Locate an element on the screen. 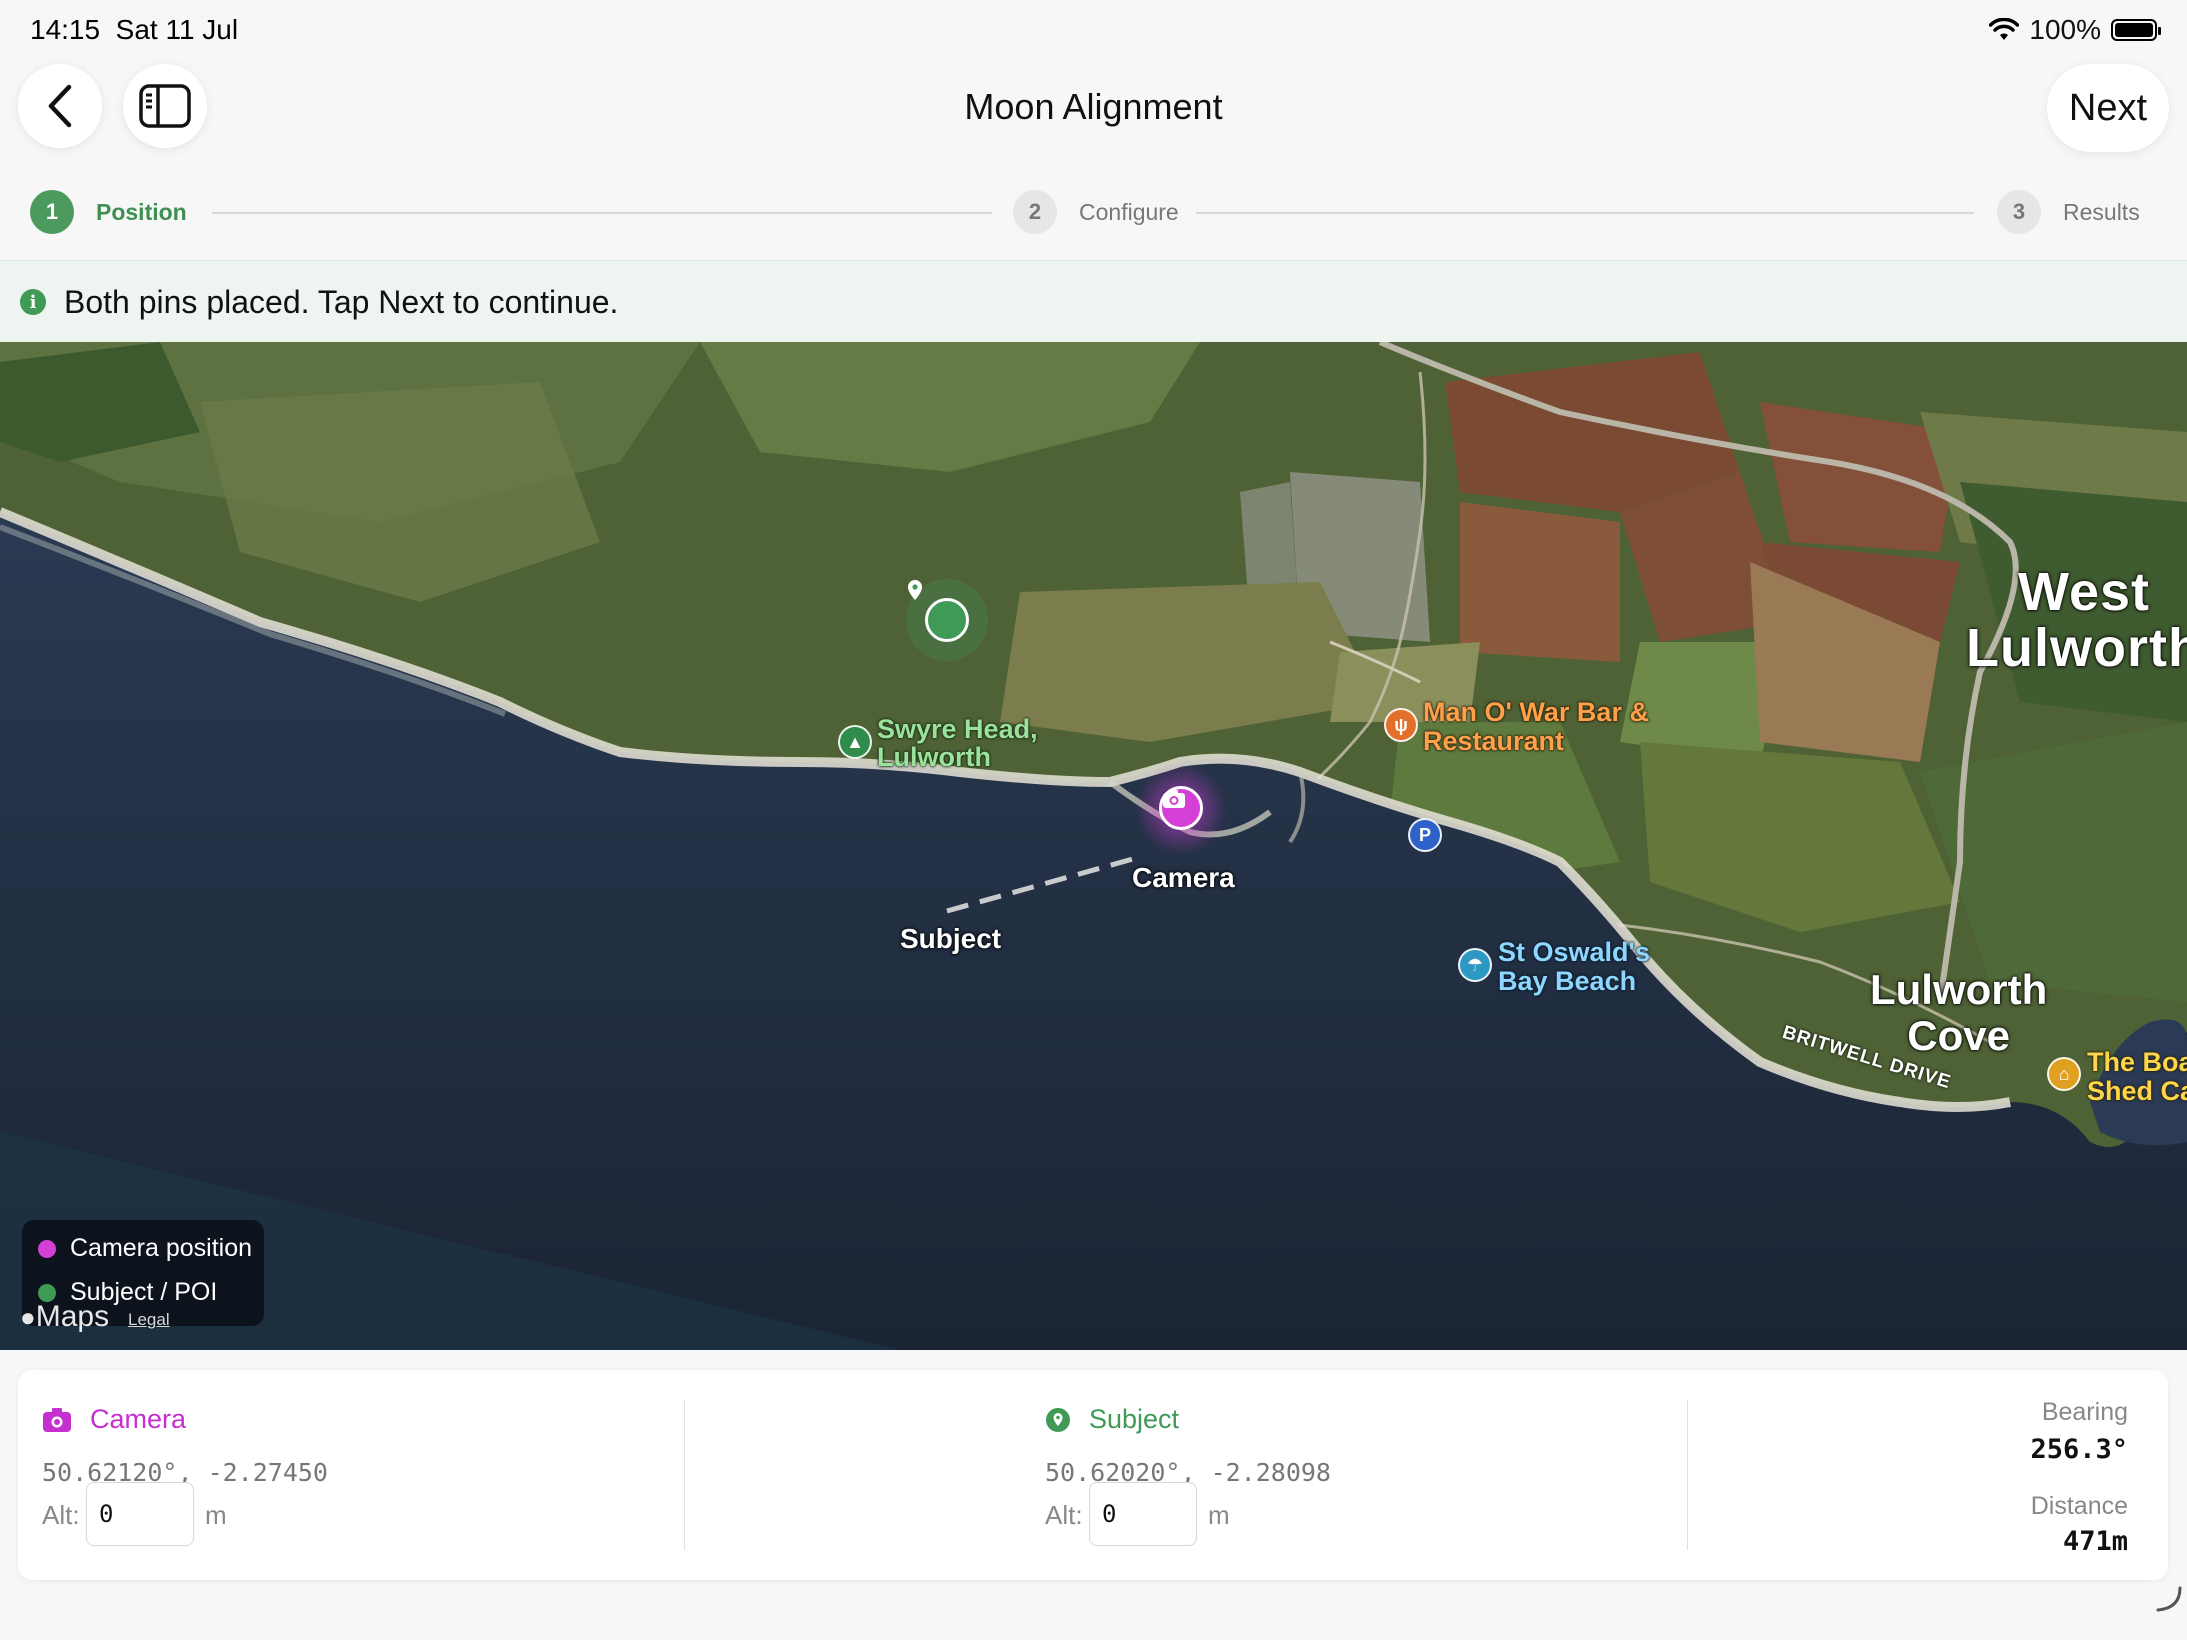  subject-title-text: Subject is located at coordinates (1134, 1419).